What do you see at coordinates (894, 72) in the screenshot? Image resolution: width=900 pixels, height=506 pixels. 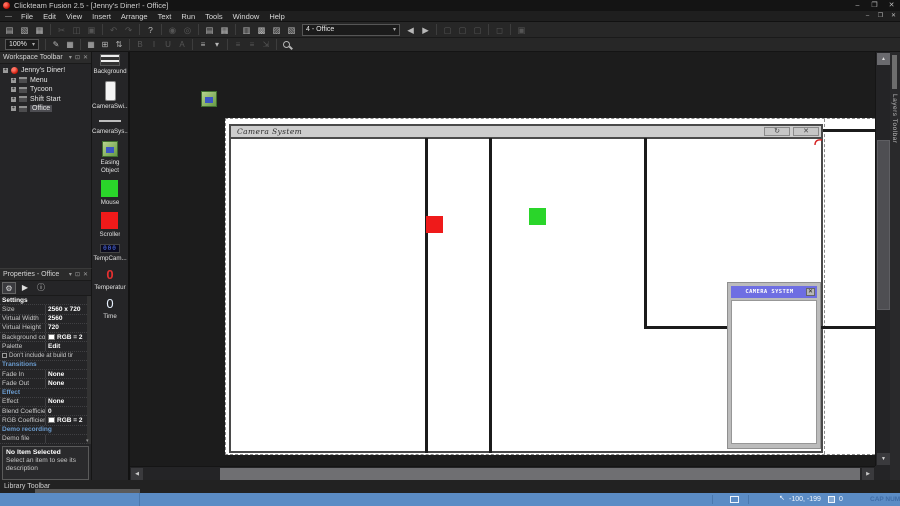 I see `layers-toolbar-grip` at bounding box center [894, 72].